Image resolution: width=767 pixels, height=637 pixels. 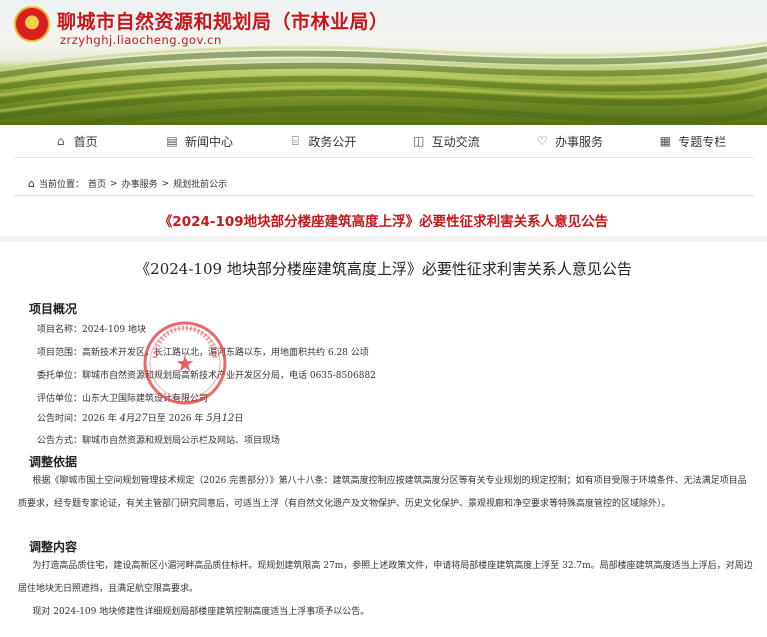 What do you see at coordinates (542, 141) in the screenshot?
I see `heart-icon: ♡` at bounding box center [542, 141].